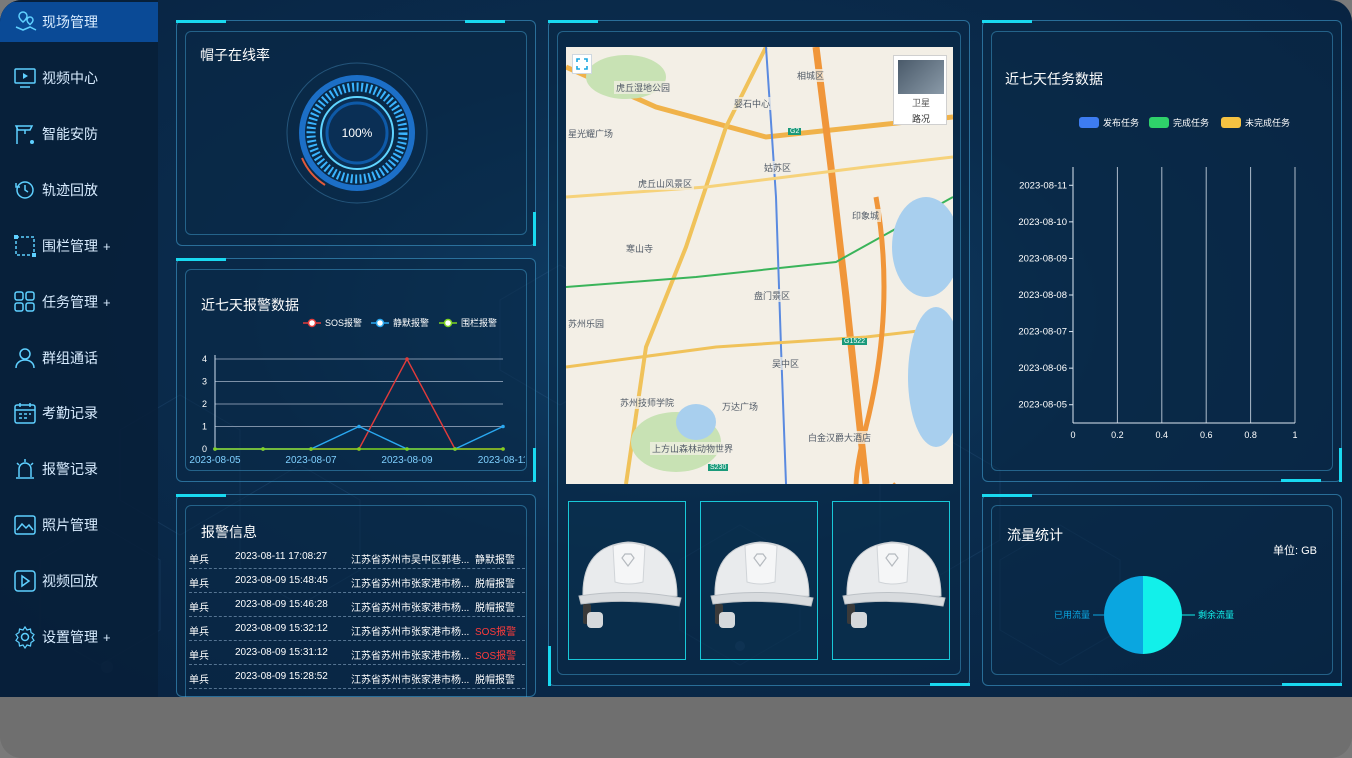 The height and width of the screenshot is (758, 1352). Describe the element at coordinates (647, 402) in the screenshot. I see `map-place-label: 苏州技师学院` at that location.